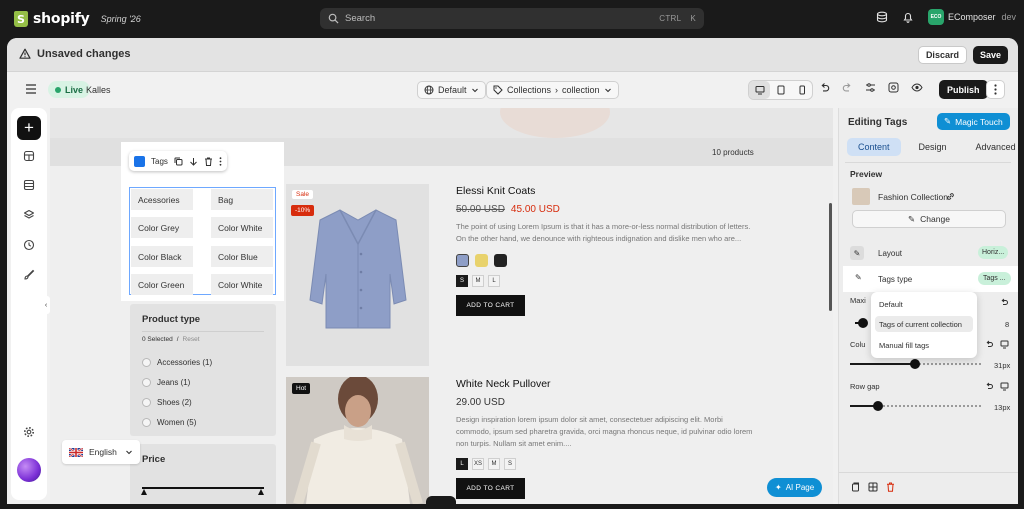  What do you see at coordinates (942, 55) in the screenshot?
I see `discard-button: Discard` at bounding box center [942, 55].